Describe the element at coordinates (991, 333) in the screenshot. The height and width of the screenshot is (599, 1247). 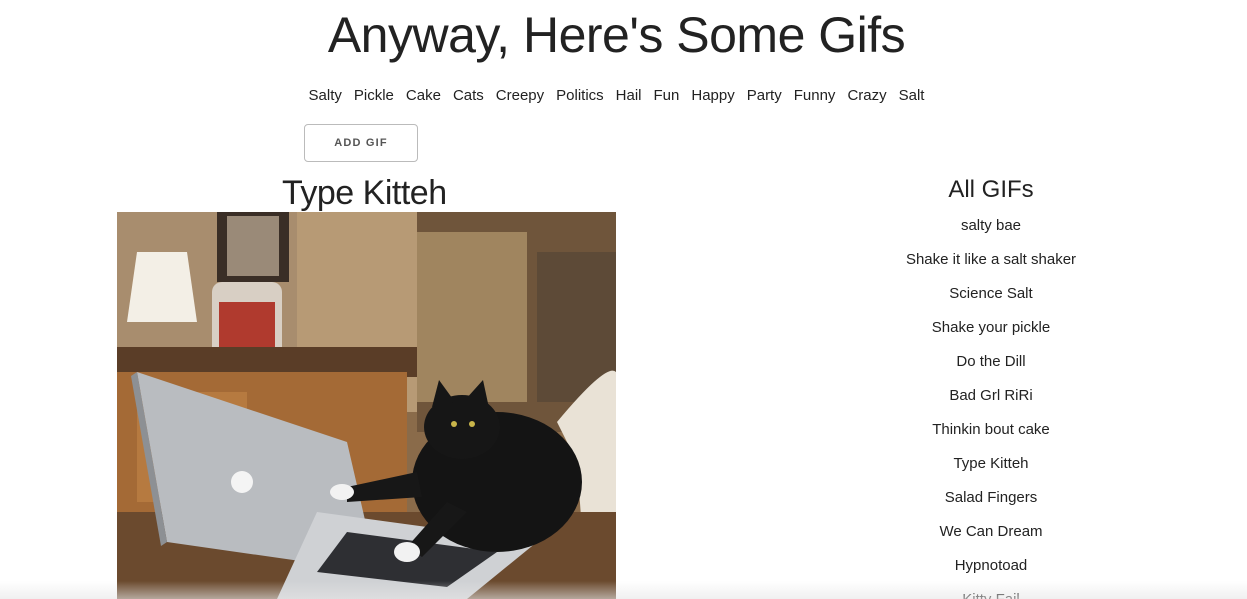
I see `gif-list-item: Shake your pickle` at that location.